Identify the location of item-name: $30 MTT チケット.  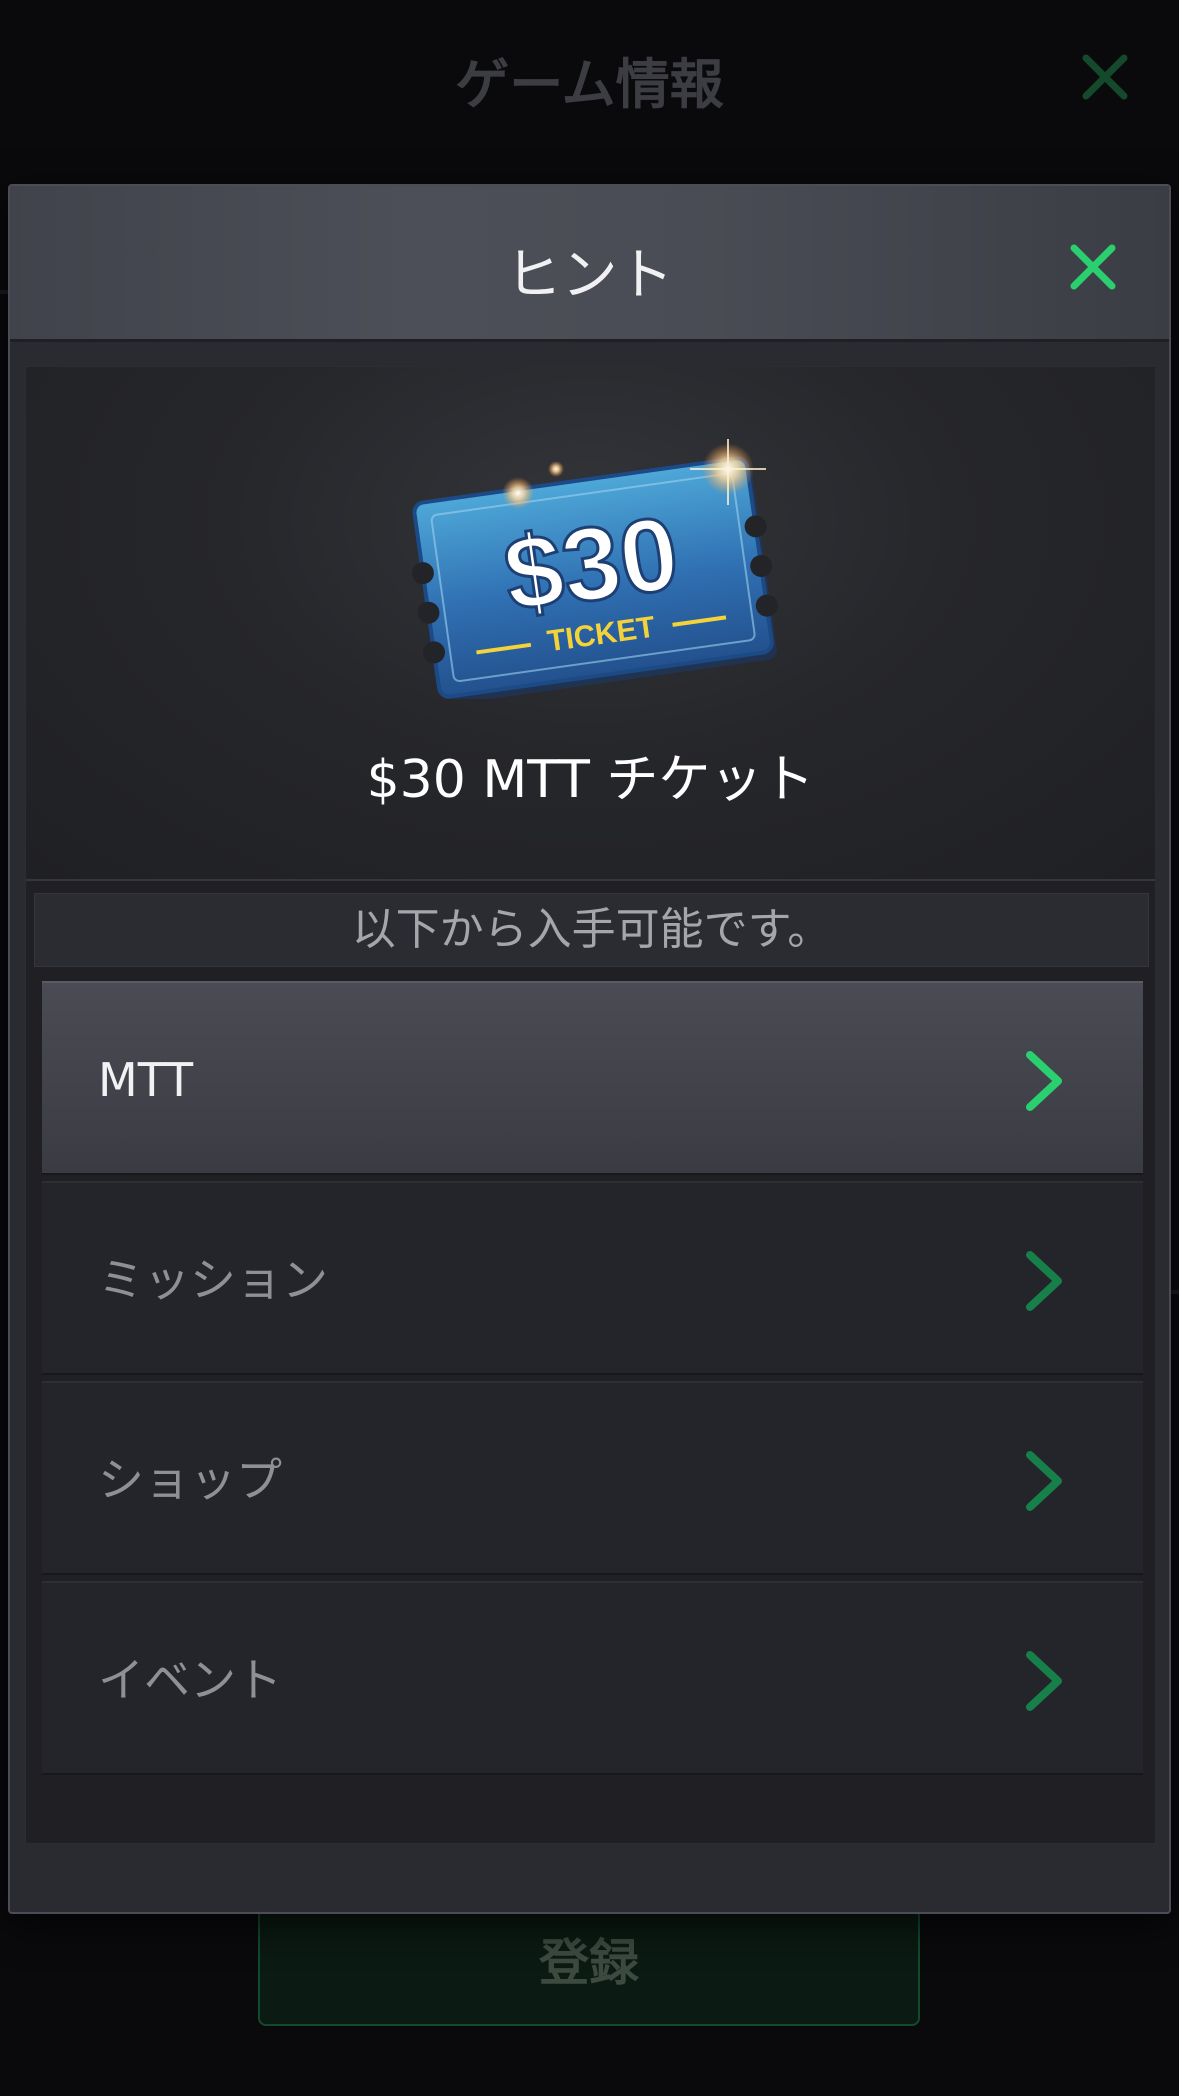
(590, 780).